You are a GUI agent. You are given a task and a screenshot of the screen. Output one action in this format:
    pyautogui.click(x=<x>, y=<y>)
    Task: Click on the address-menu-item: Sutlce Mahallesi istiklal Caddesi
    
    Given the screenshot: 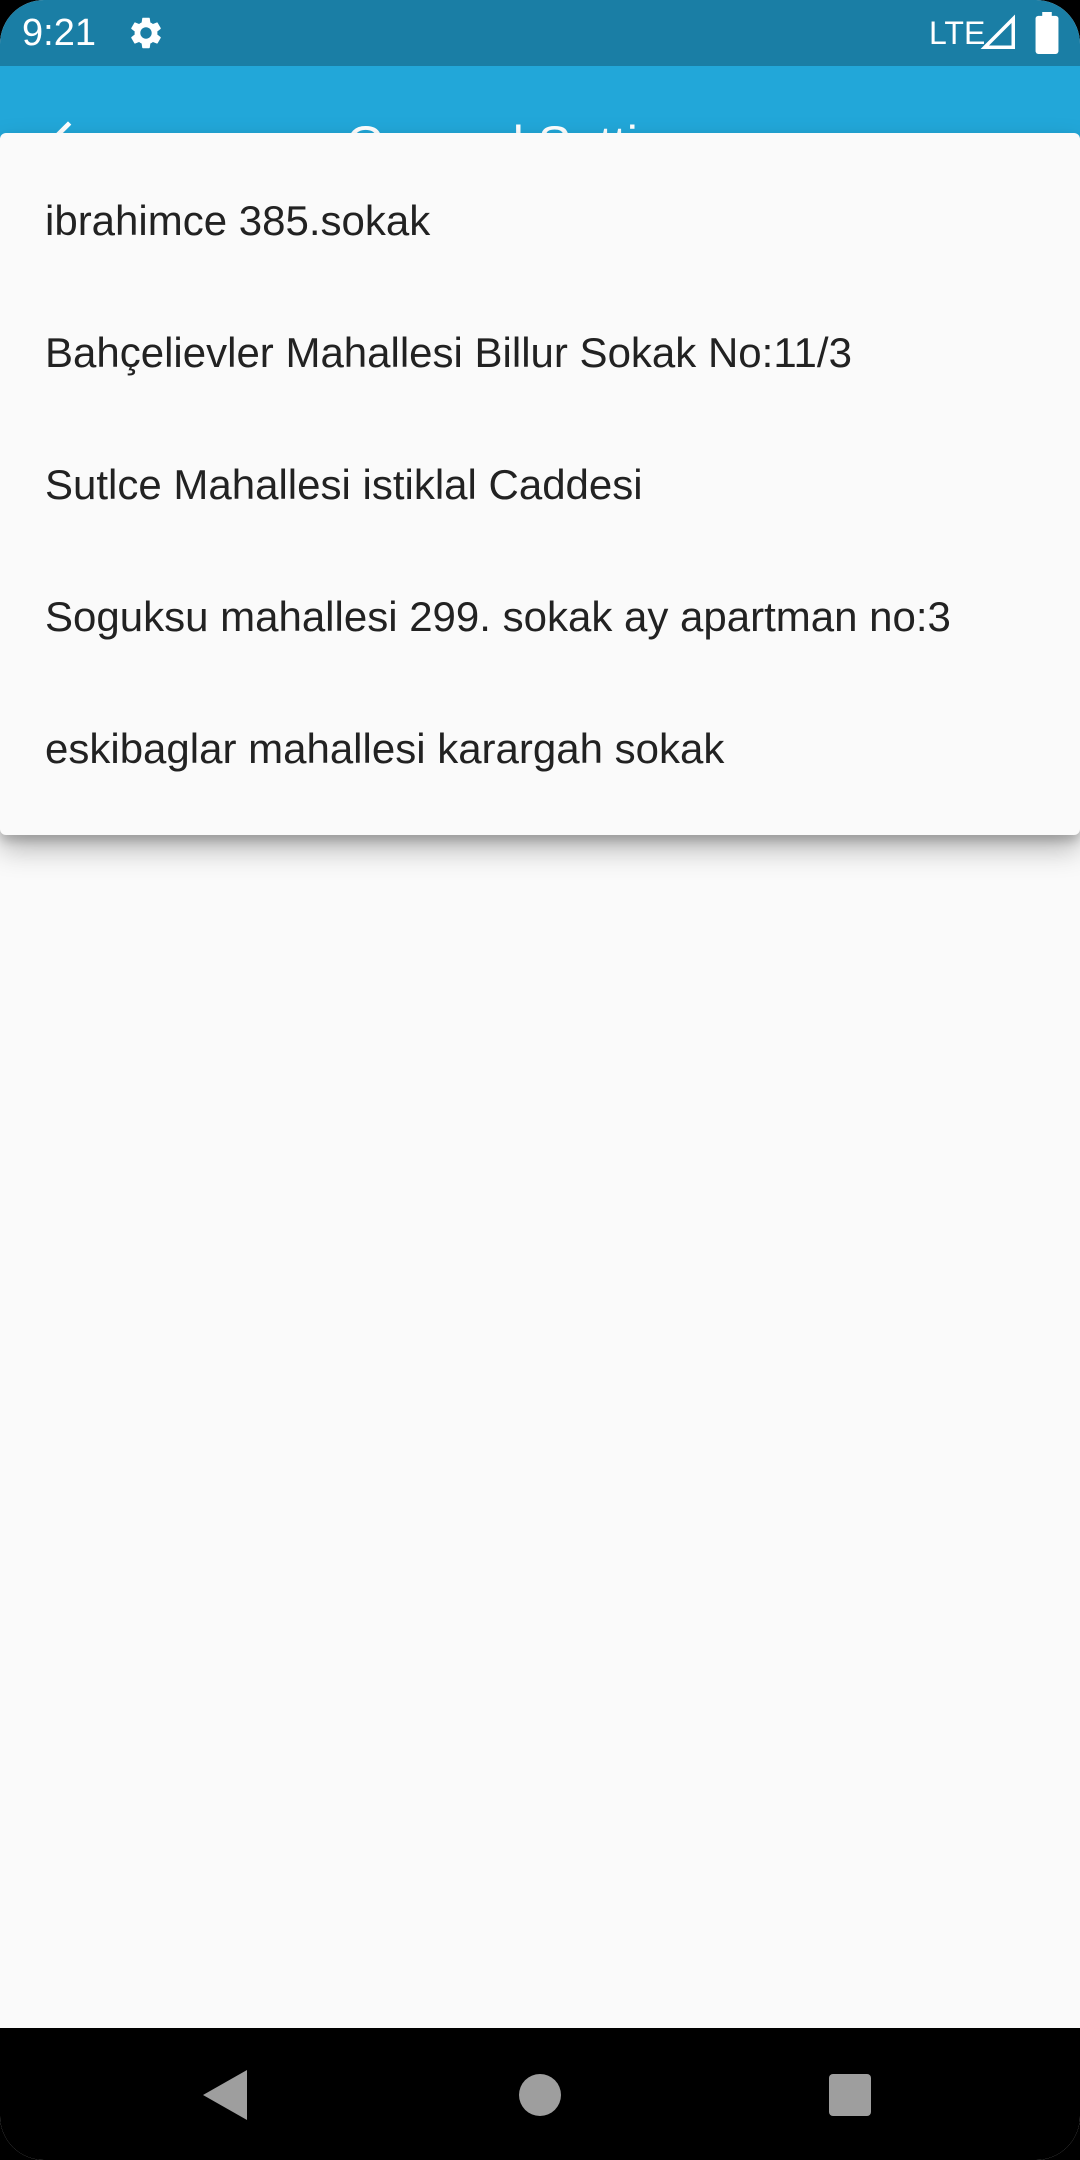 What is the action you would take?
    pyautogui.click(x=540, y=485)
    